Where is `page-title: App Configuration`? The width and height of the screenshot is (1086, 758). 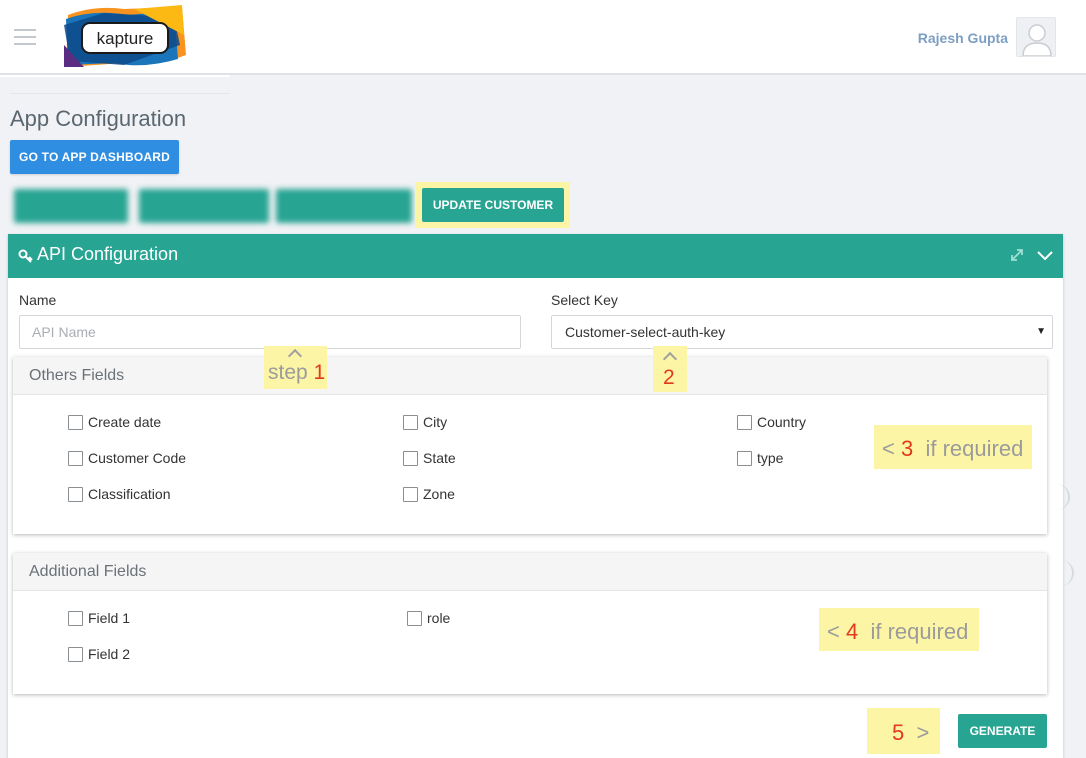
page-title: App Configuration is located at coordinates (98, 118).